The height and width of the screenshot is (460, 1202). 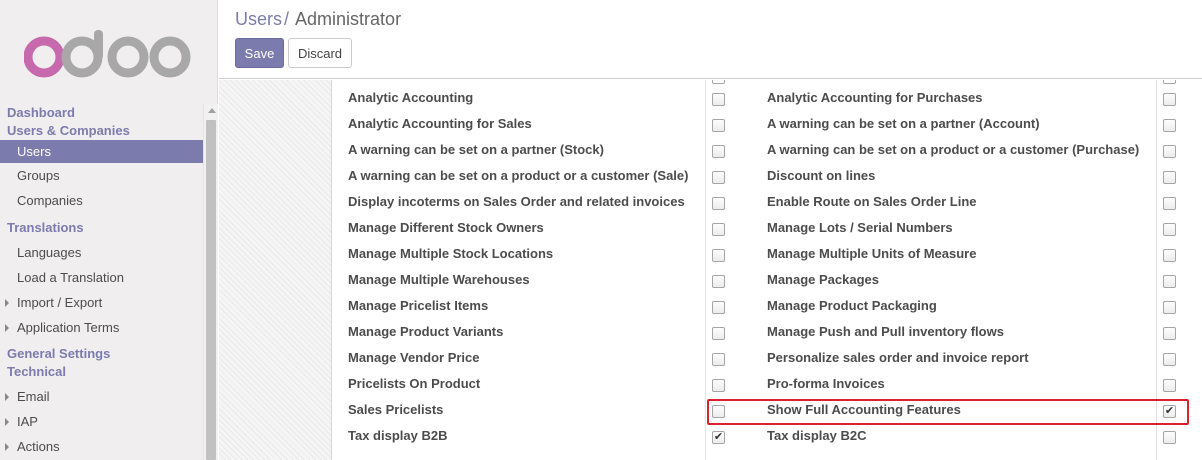 What do you see at coordinates (101, 421) in the screenshot?
I see `sidebar-item-iap: IAP` at bounding box center [101, 421].